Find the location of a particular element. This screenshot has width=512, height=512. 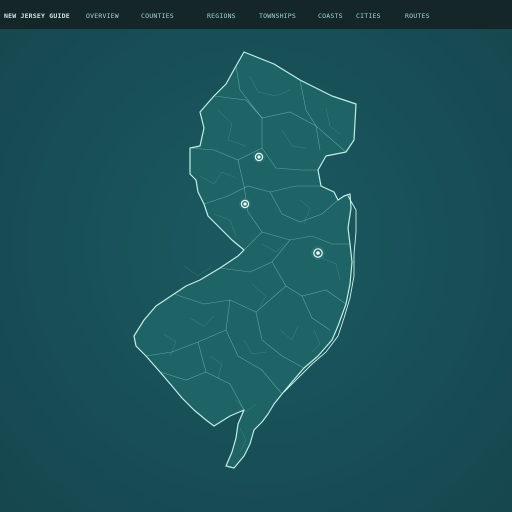

nav-item-coasts: COASTS is located at coordinates (330, 16).